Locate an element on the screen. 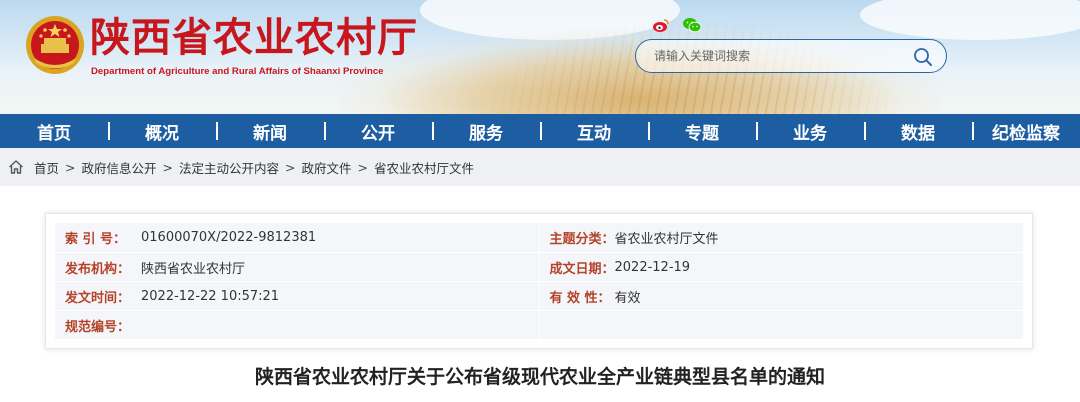 The height and width of the screenshot is (402, 1080). search-box is located at coordinates (791, 56).